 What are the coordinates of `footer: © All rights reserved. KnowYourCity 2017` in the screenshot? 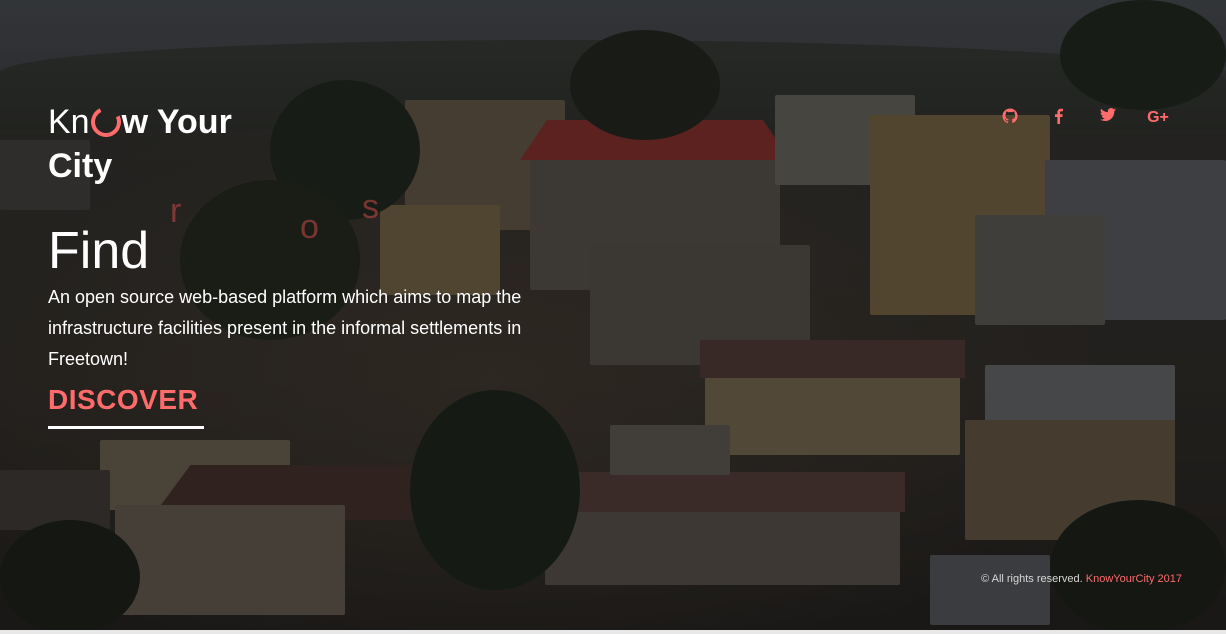 It's located at (1081, 579).